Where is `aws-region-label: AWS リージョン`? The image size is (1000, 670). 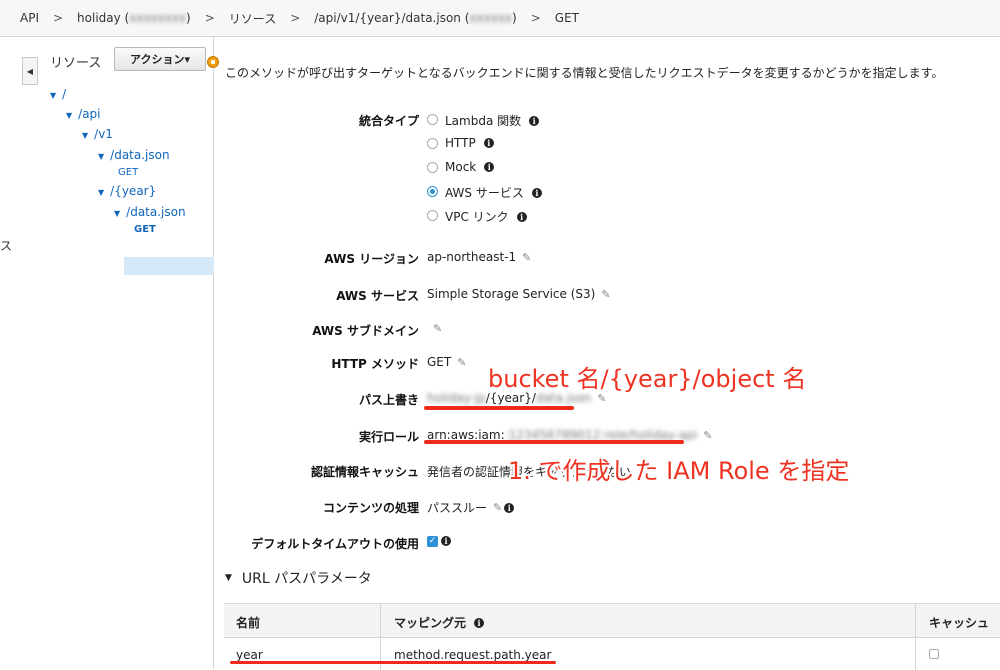 aws-region-label: AWS リージョン is located at coordinates (371, 259).